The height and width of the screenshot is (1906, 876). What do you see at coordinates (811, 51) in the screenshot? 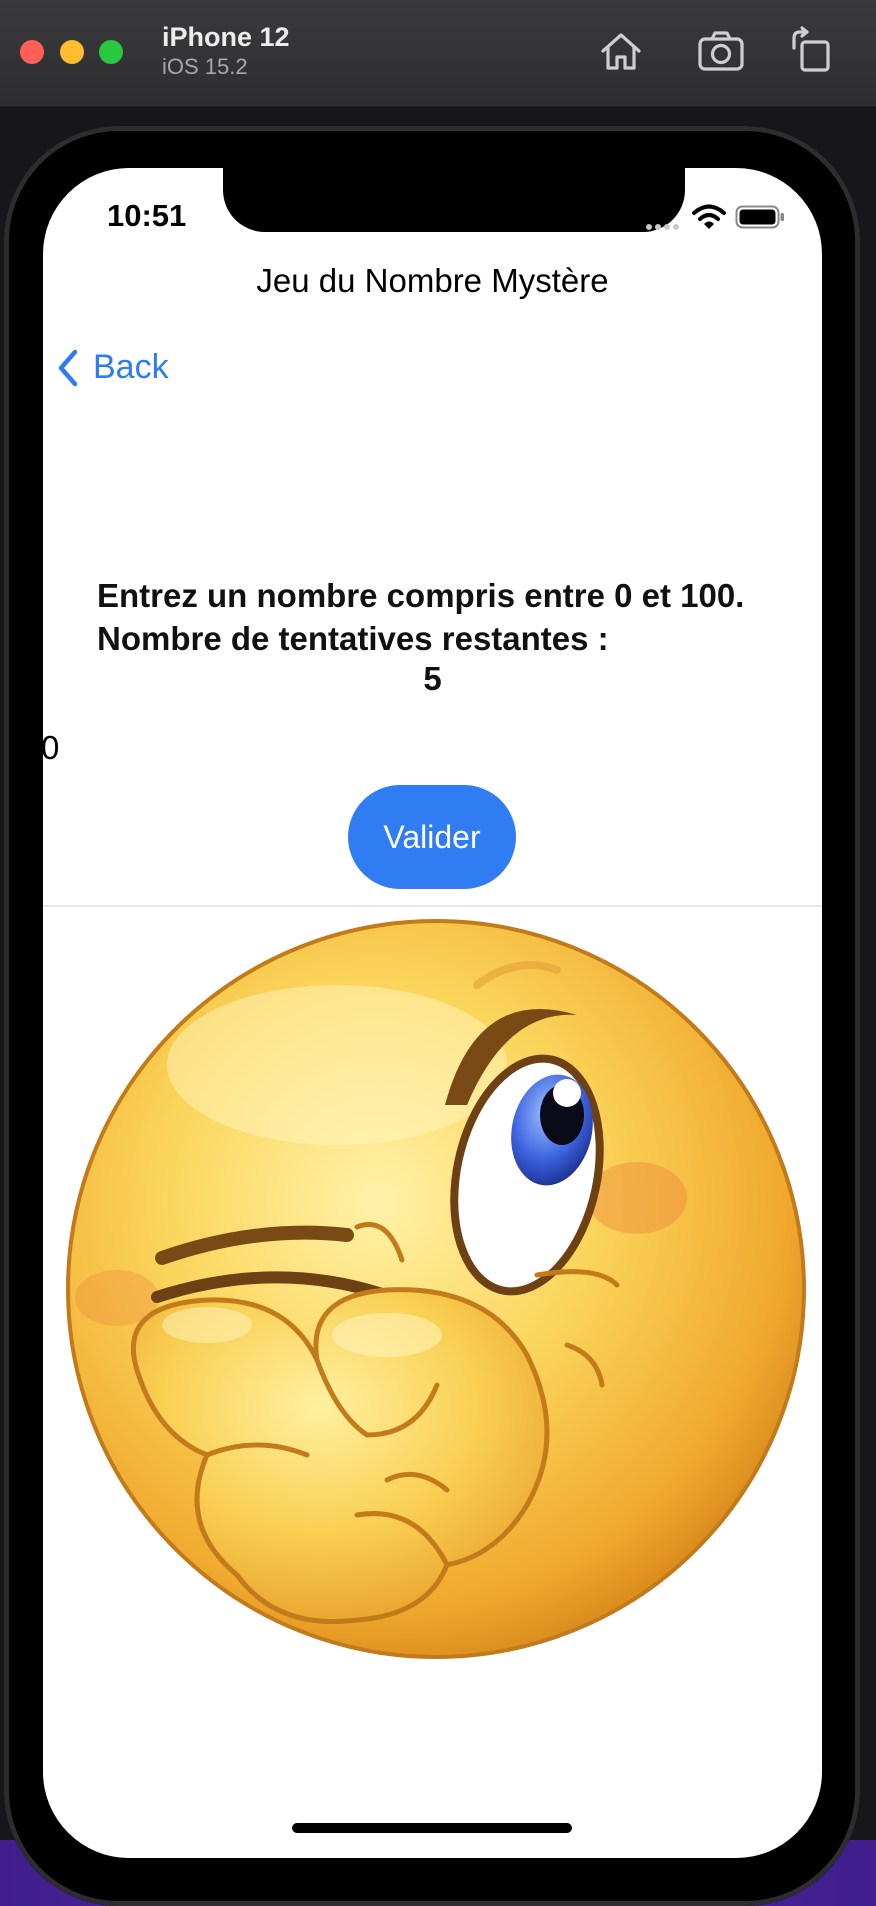
I see `rotate-icon` at bounding box center [811, 51].